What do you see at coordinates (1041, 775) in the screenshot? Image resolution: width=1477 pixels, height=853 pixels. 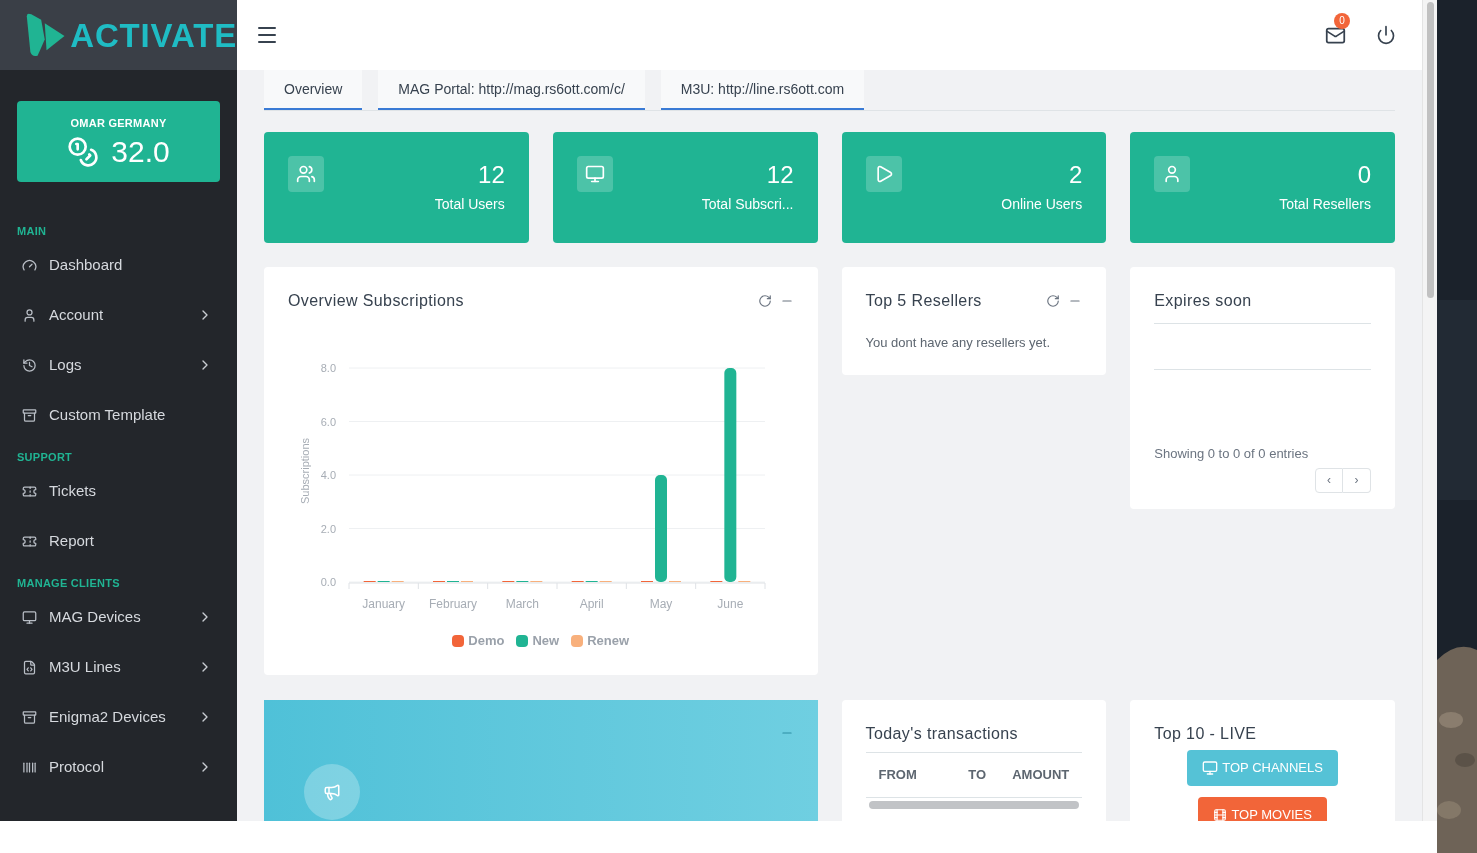 I see `column-header: AMOUNT` at bounding box center [1041, 775].